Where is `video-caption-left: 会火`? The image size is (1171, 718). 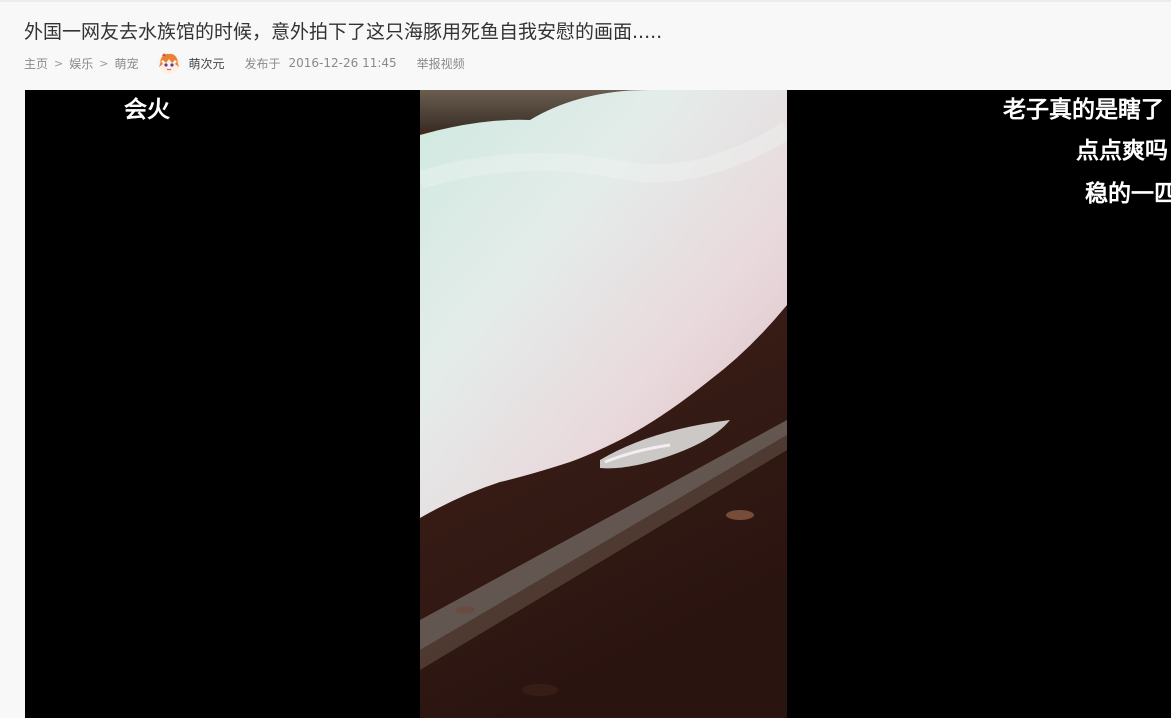
video-caption-left: 会火 is located at coordinates (147, 110).